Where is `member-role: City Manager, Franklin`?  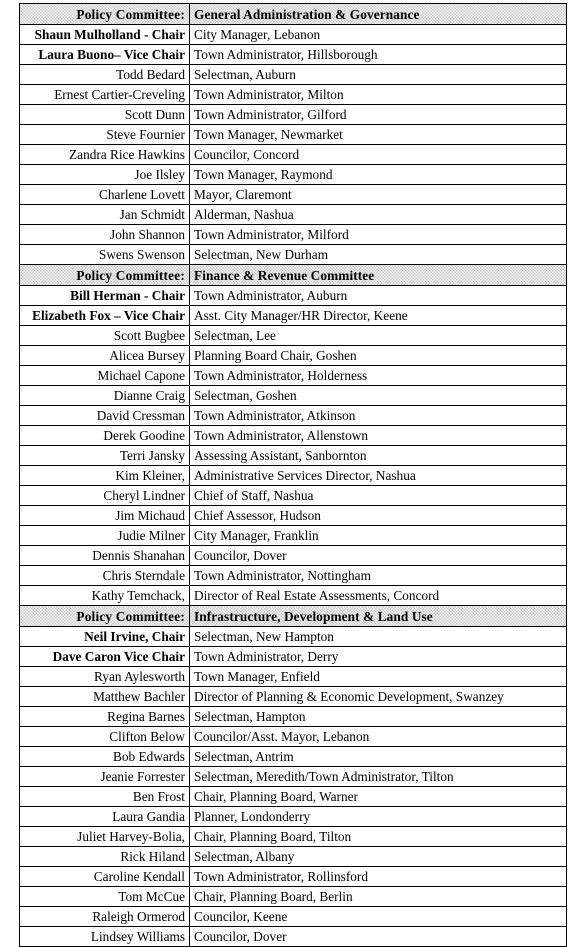
member-role: City Manager, Franklin is located at coordinates (378, 535).